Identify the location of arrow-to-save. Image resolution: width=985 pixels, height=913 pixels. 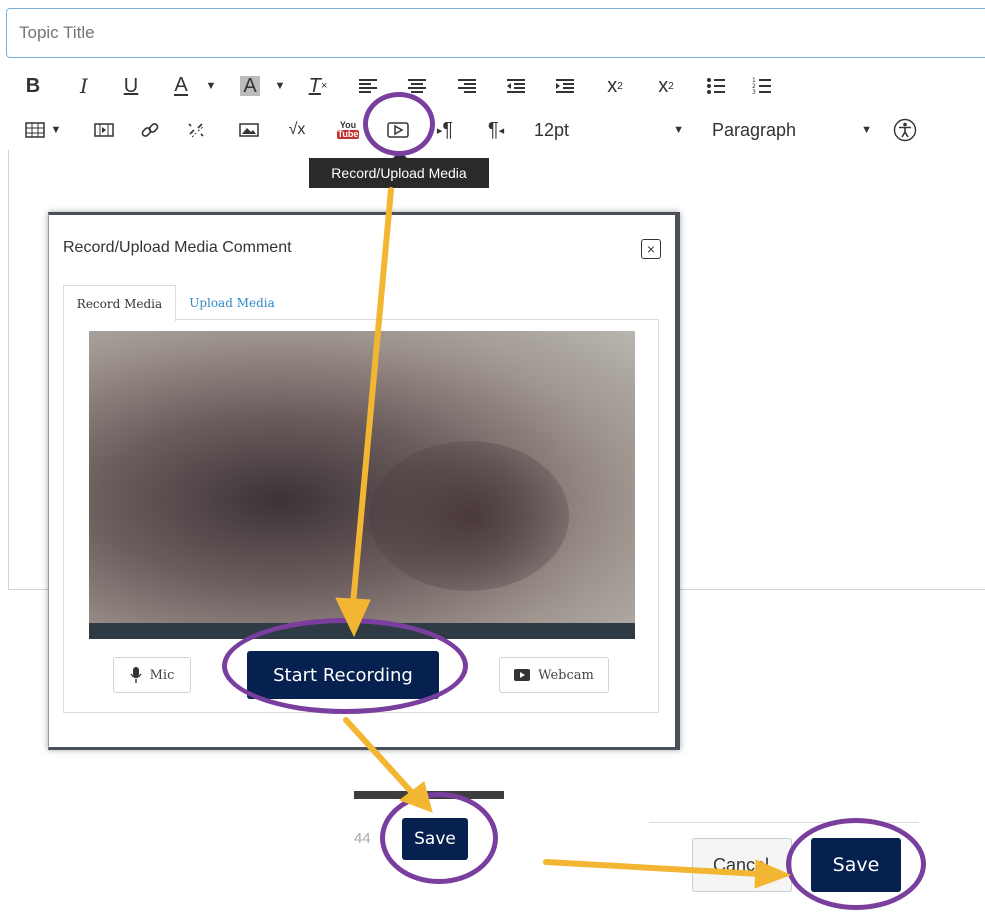
(653, 868).